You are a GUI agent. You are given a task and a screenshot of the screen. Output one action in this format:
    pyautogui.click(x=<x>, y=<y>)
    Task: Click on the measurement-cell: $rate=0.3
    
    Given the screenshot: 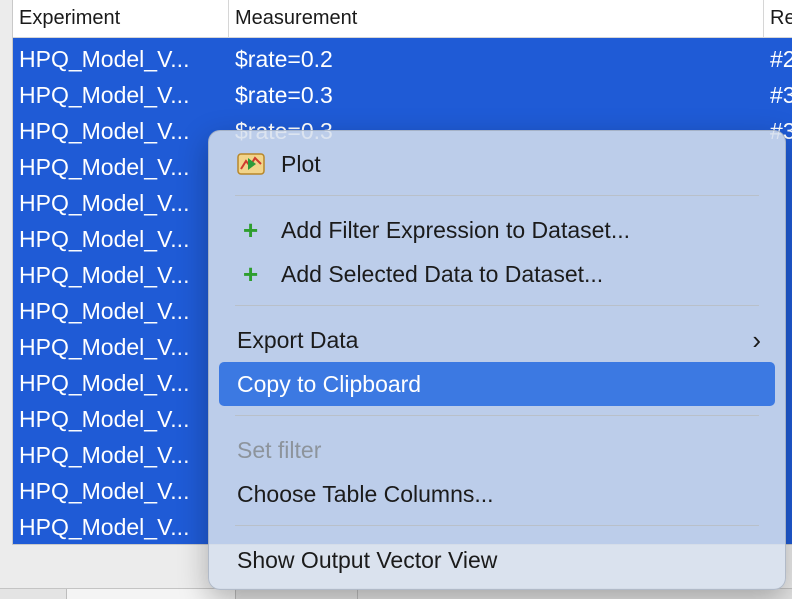 What is the action you would take?
    pyautogui.click(x=284, y=95)
    